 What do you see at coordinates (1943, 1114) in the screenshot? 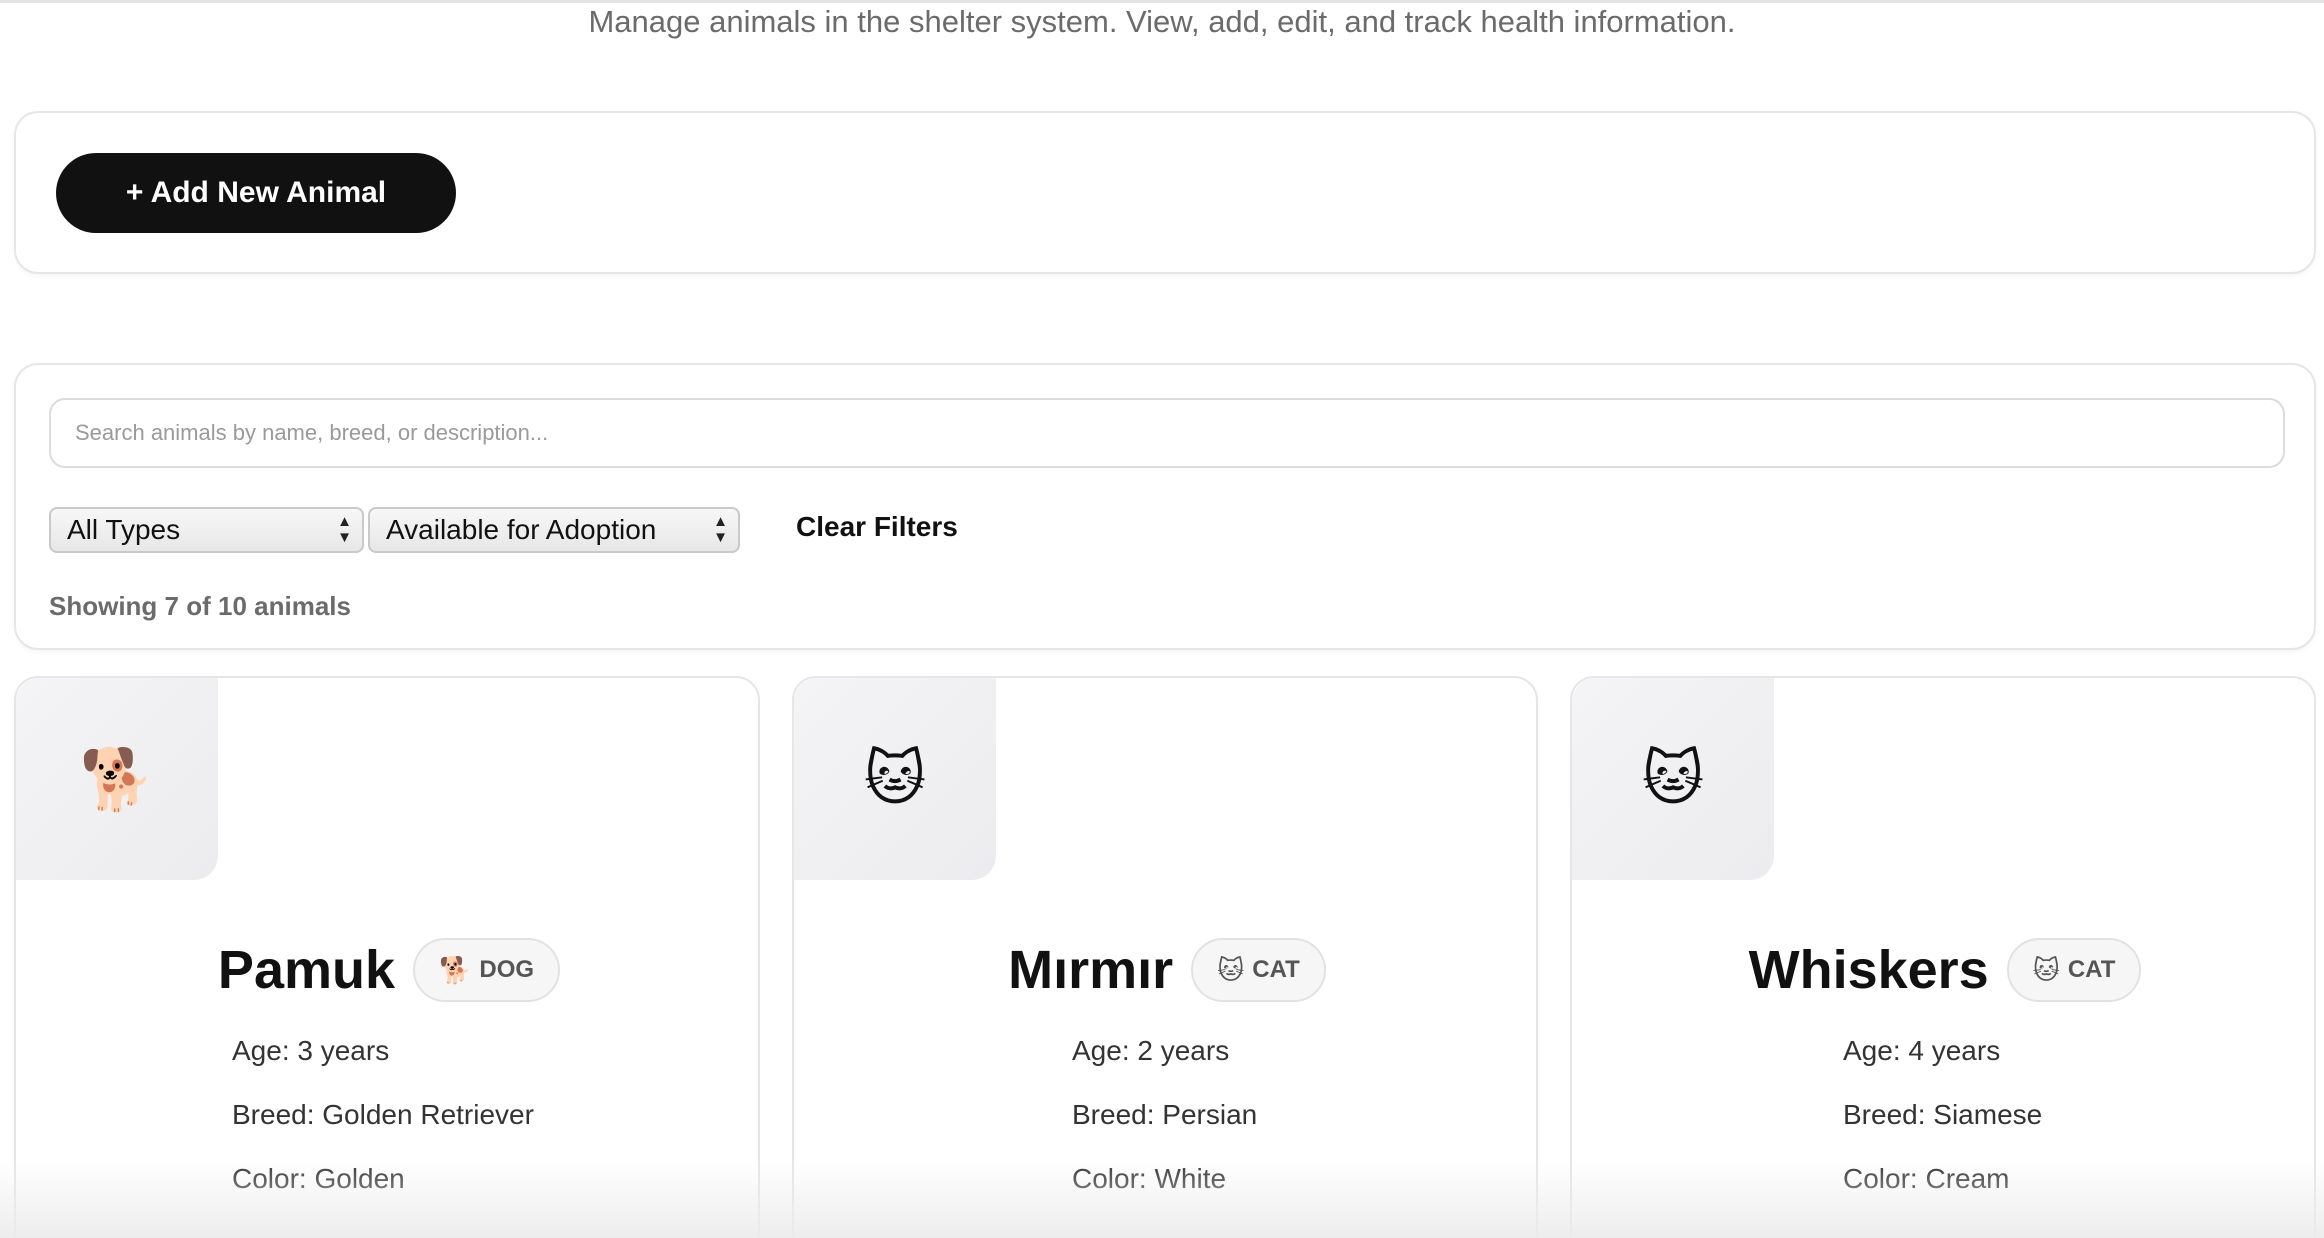
I see `animal-breed: Breed: Siamese` at bounding box center [1943, 1114].